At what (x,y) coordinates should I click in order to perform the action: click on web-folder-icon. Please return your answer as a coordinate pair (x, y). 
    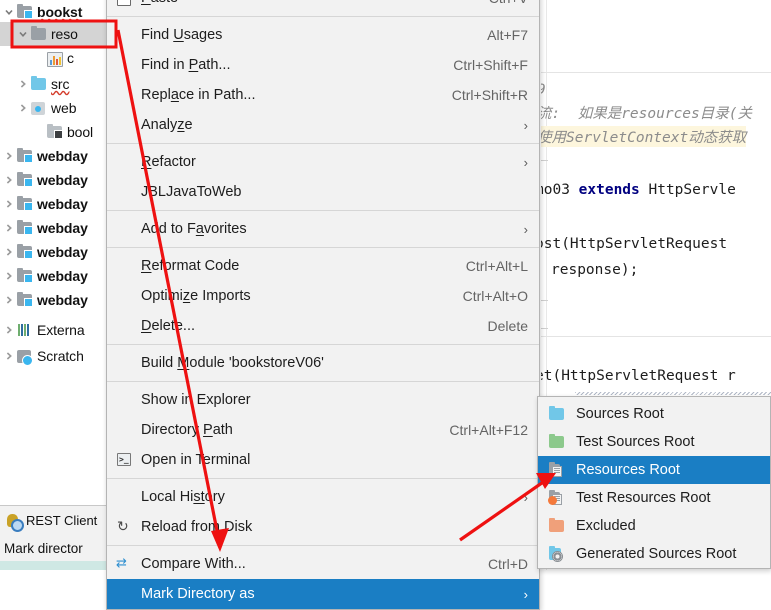
    Looking at the image, I should click on (39, 108).